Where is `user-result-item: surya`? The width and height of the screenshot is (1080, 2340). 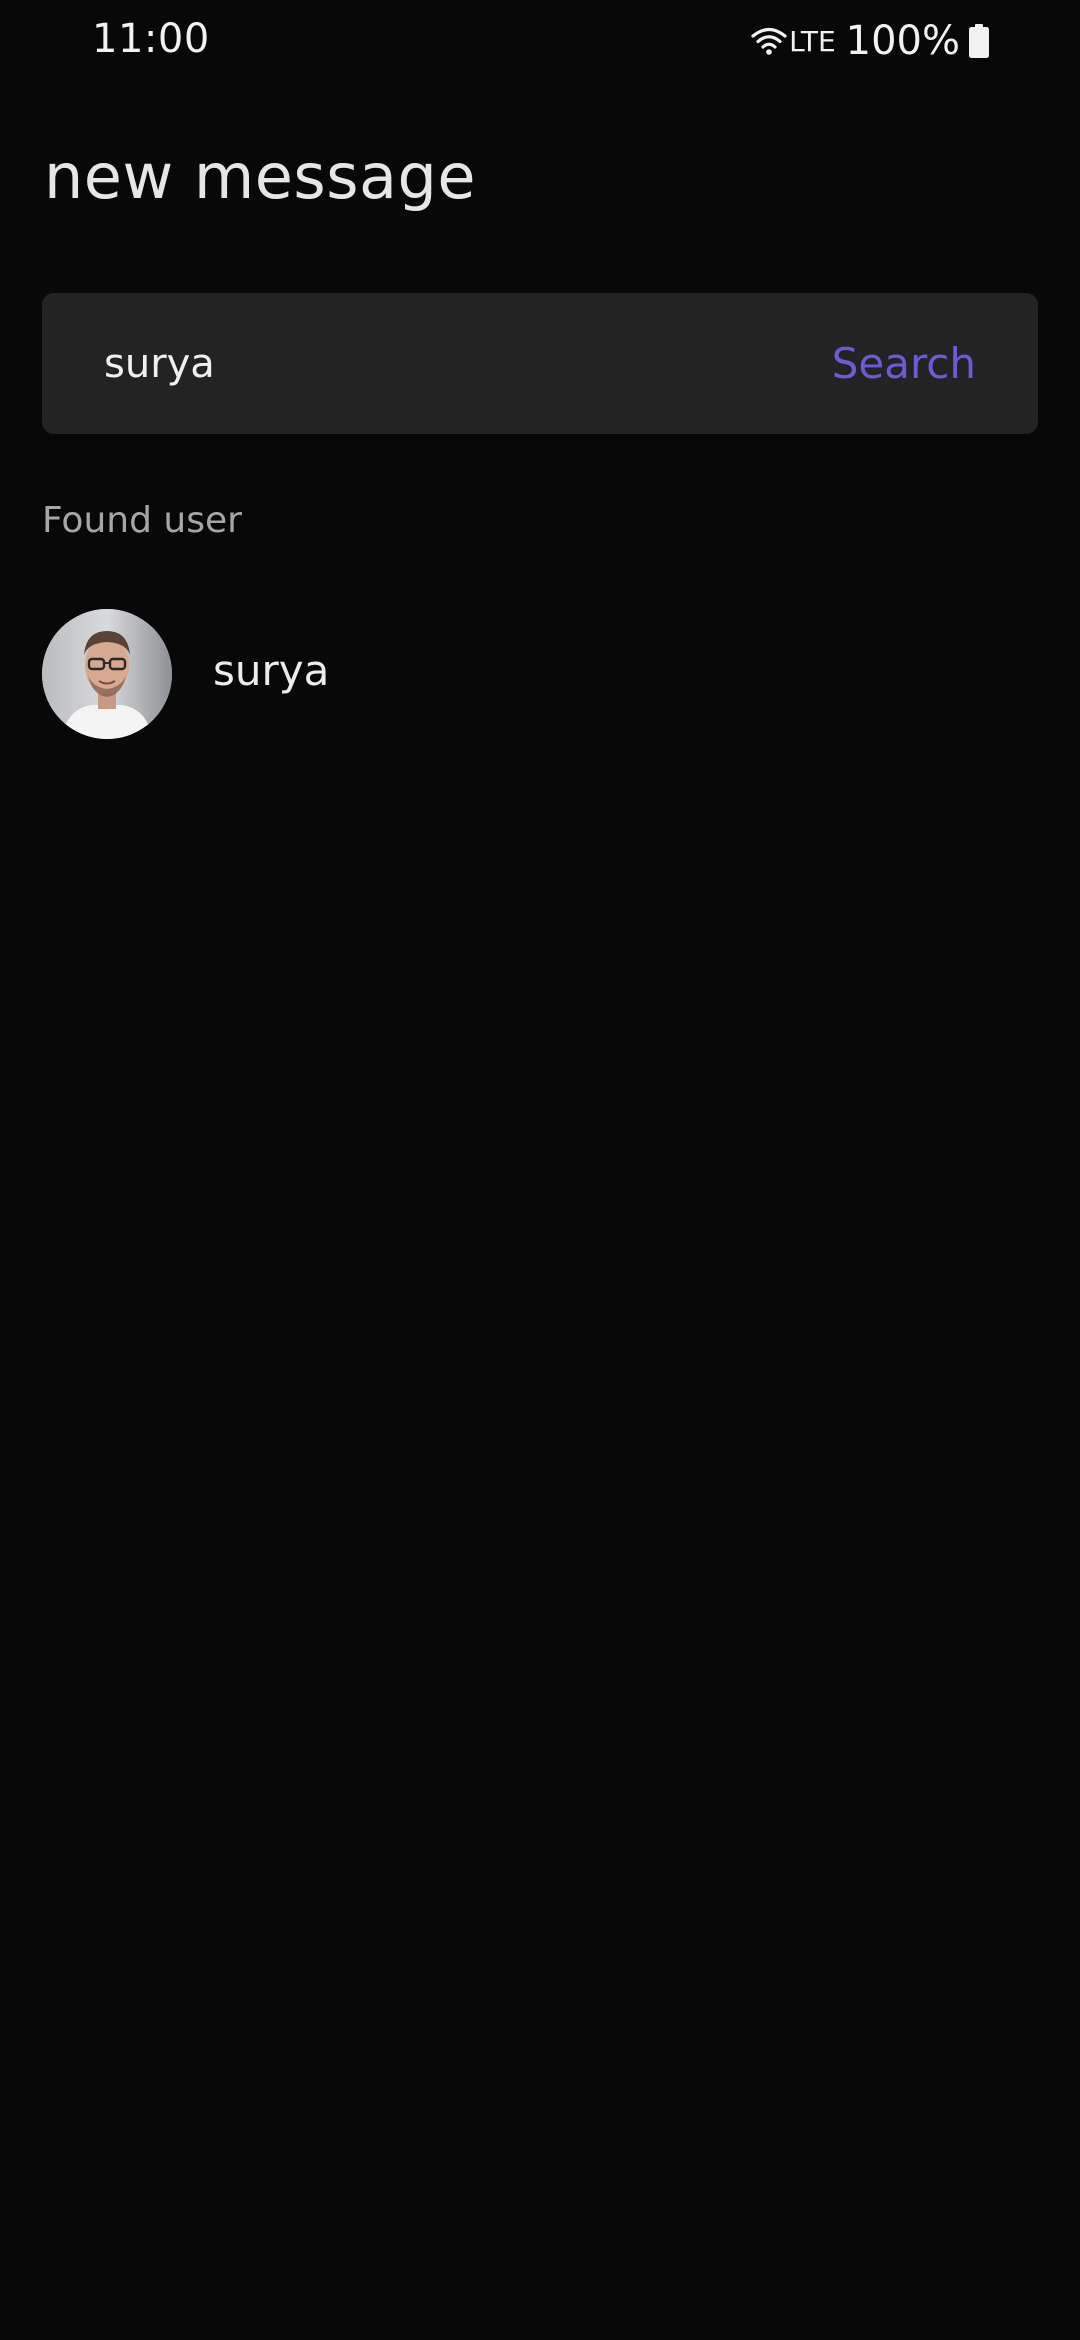 user-result-item: surya is located at coordinates (540, 674).